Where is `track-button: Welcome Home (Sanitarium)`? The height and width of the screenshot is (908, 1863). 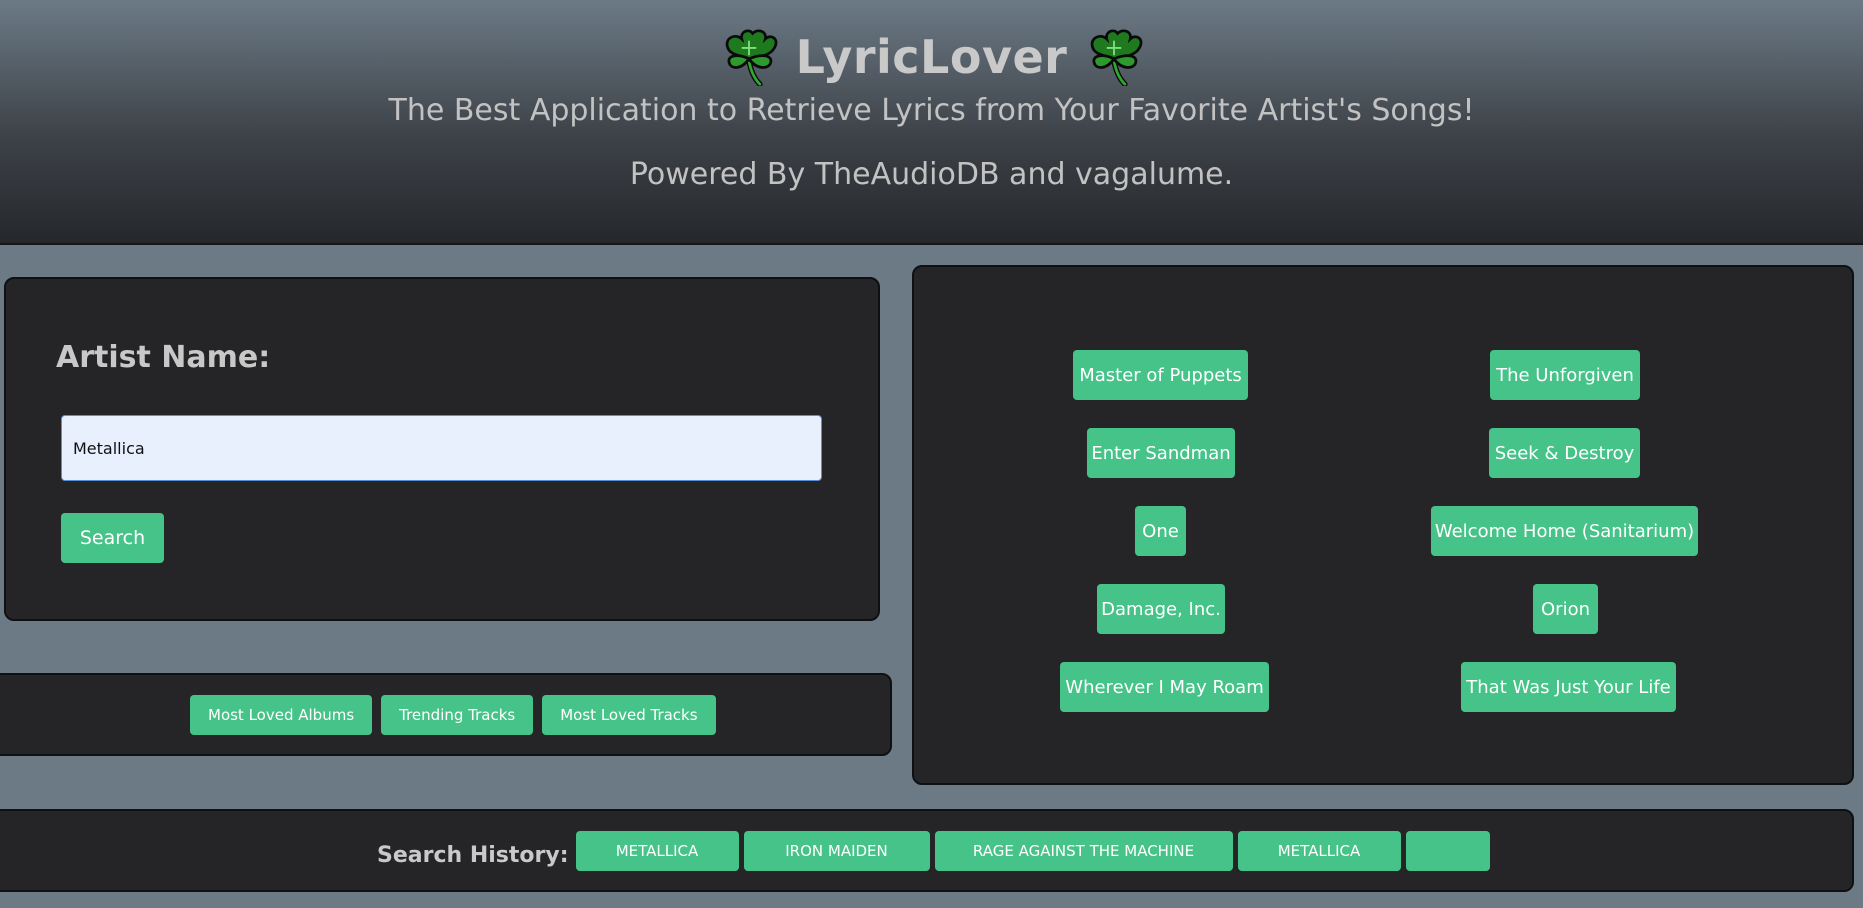 track-button: Welcome Home (Sanitarium) is located at coordinates (1564, 531).